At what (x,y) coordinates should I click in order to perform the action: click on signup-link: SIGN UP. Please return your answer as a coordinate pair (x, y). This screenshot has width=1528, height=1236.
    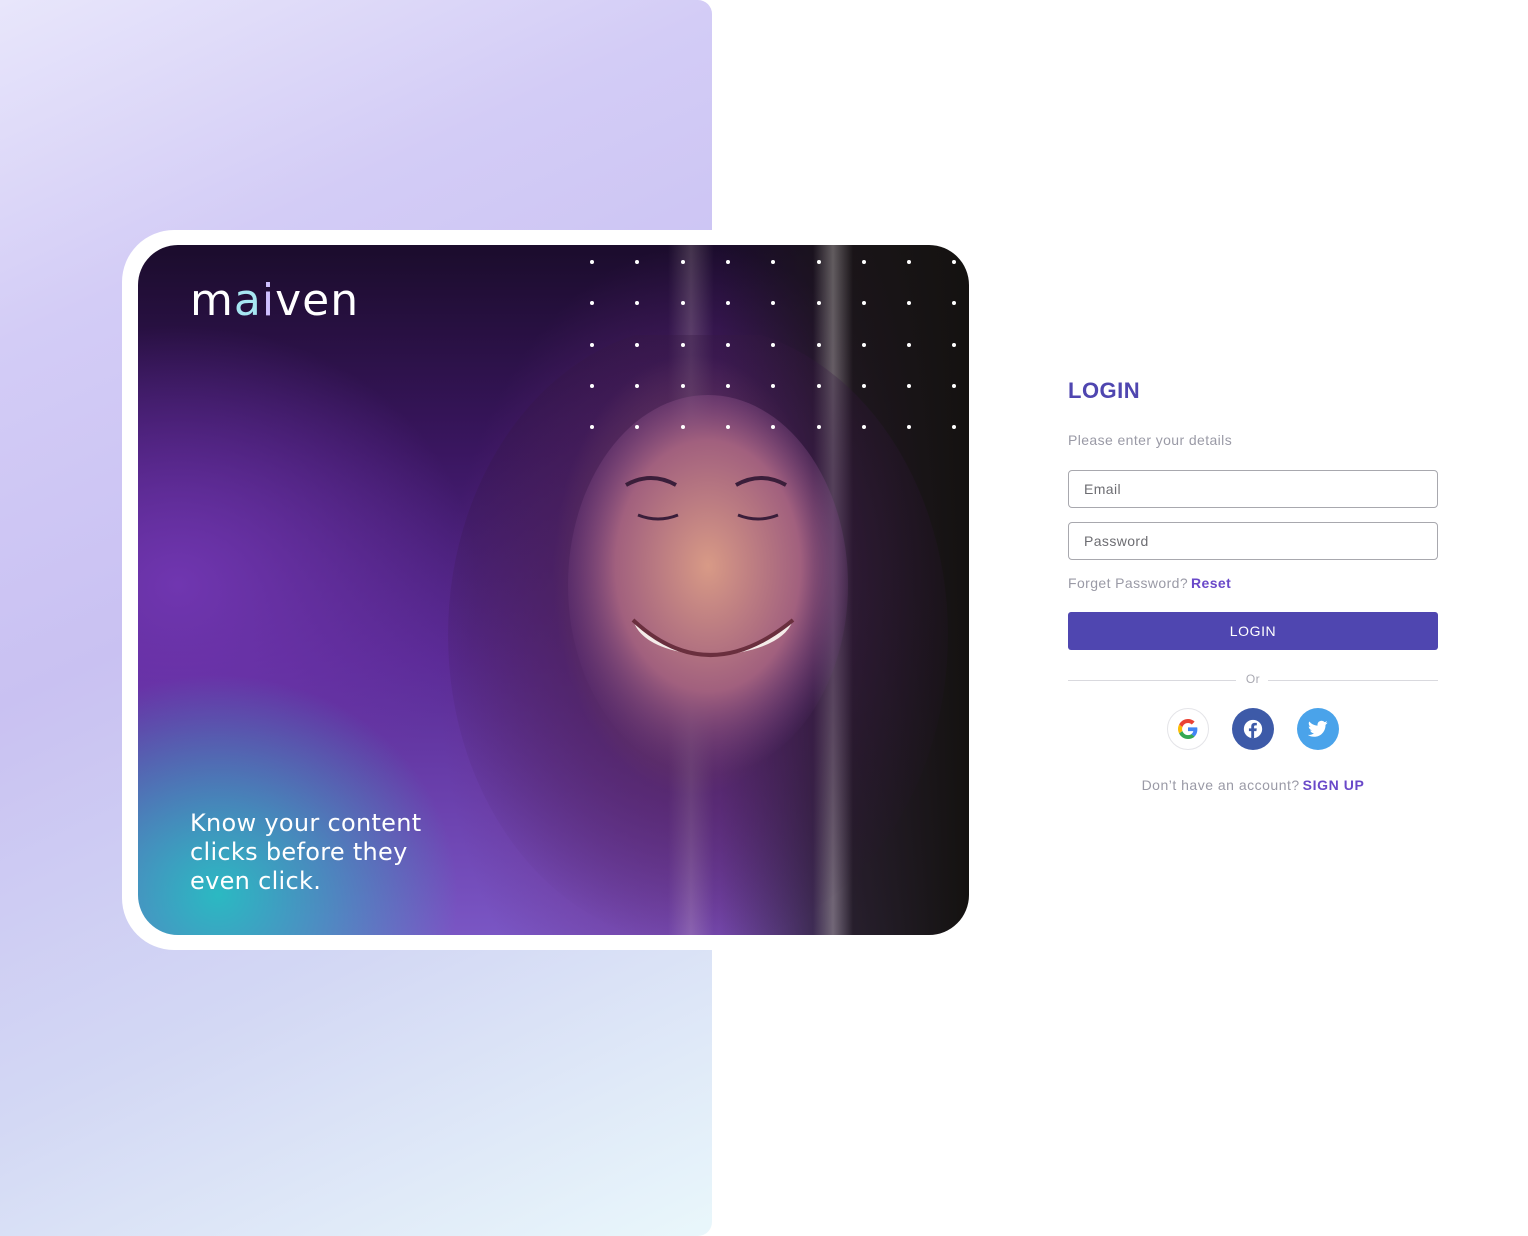
    Looking at the image, I should click on (1334, 785).